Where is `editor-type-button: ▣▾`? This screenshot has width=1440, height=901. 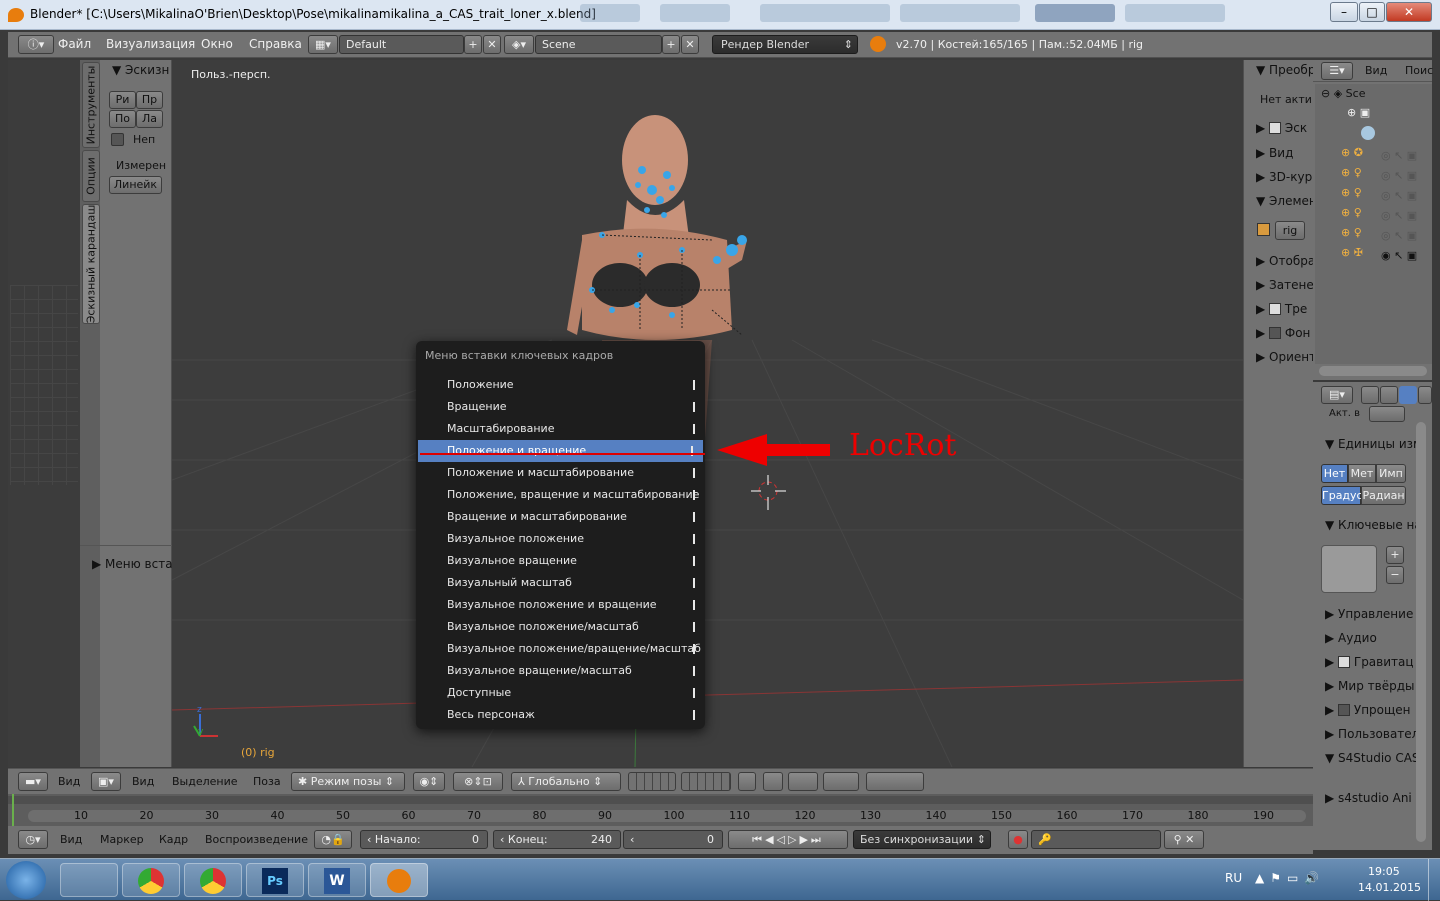 editor-type-button: ▣▾ is located at coordinates (106, 781).